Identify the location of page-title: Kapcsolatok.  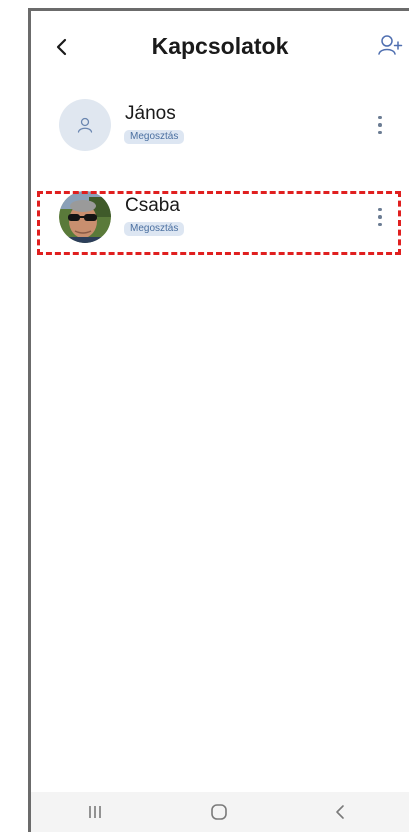
(220, 46).